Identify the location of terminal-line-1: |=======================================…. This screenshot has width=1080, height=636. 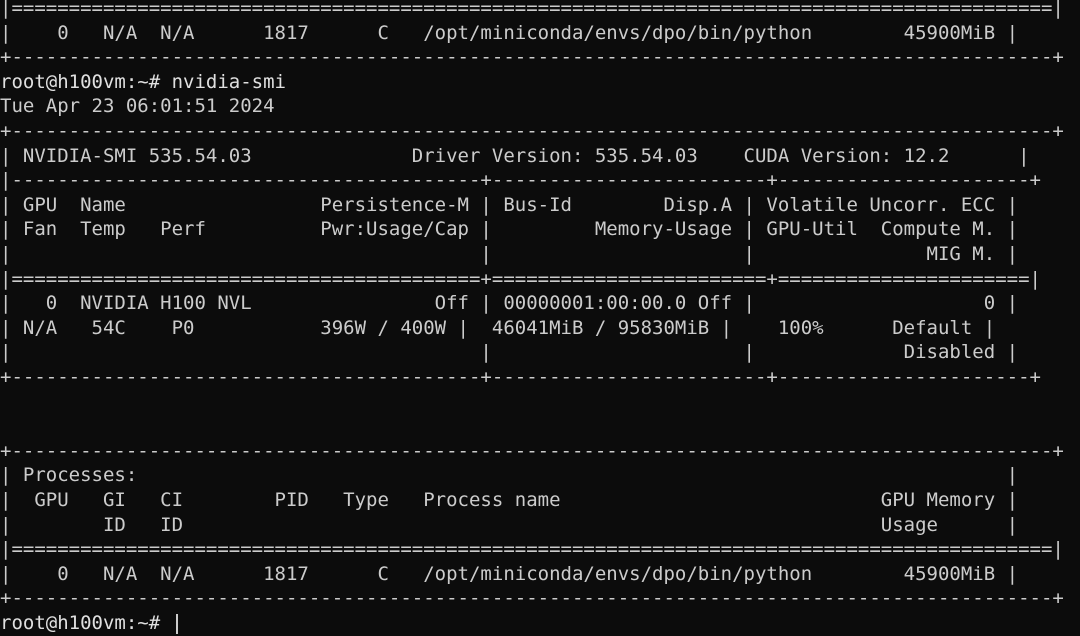
(532, 9).